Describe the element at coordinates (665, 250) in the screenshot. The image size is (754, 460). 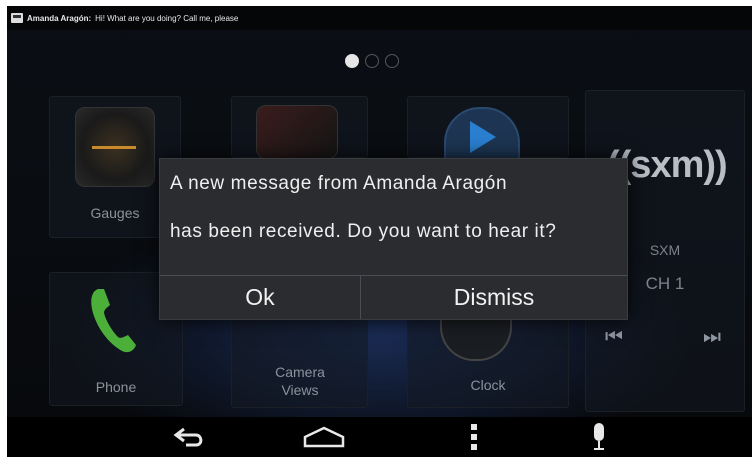
I see `sxm-station-name: SXM` at that location.